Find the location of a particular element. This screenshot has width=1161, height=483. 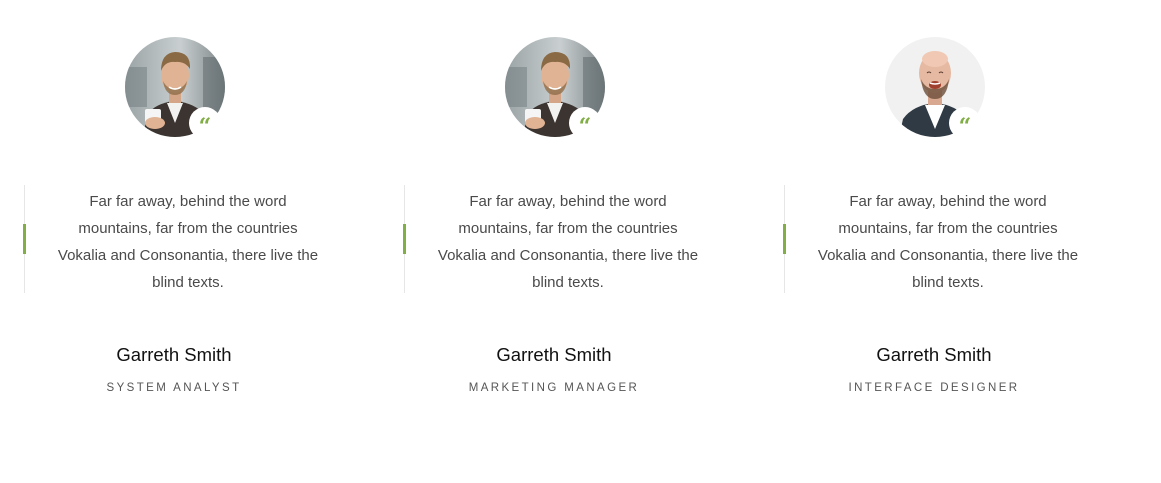

author-role: SYSTEM ANALYST is located at coordinates (174, 388).